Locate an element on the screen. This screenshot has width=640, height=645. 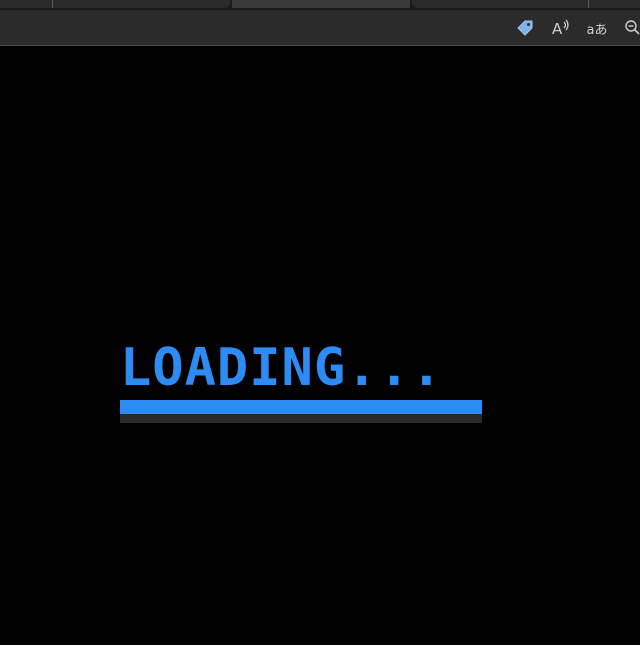
zoom-out-icon is located at coordinates (630, 28).